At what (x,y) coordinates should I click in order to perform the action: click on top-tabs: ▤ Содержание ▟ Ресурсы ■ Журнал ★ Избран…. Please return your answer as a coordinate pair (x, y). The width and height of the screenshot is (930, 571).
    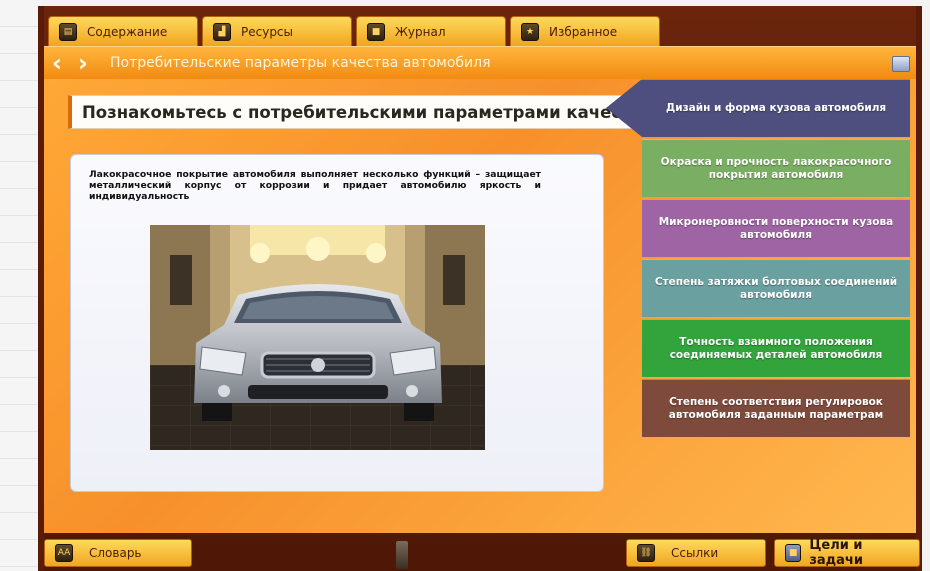
    Looking at the image, I should click on (354, 31).